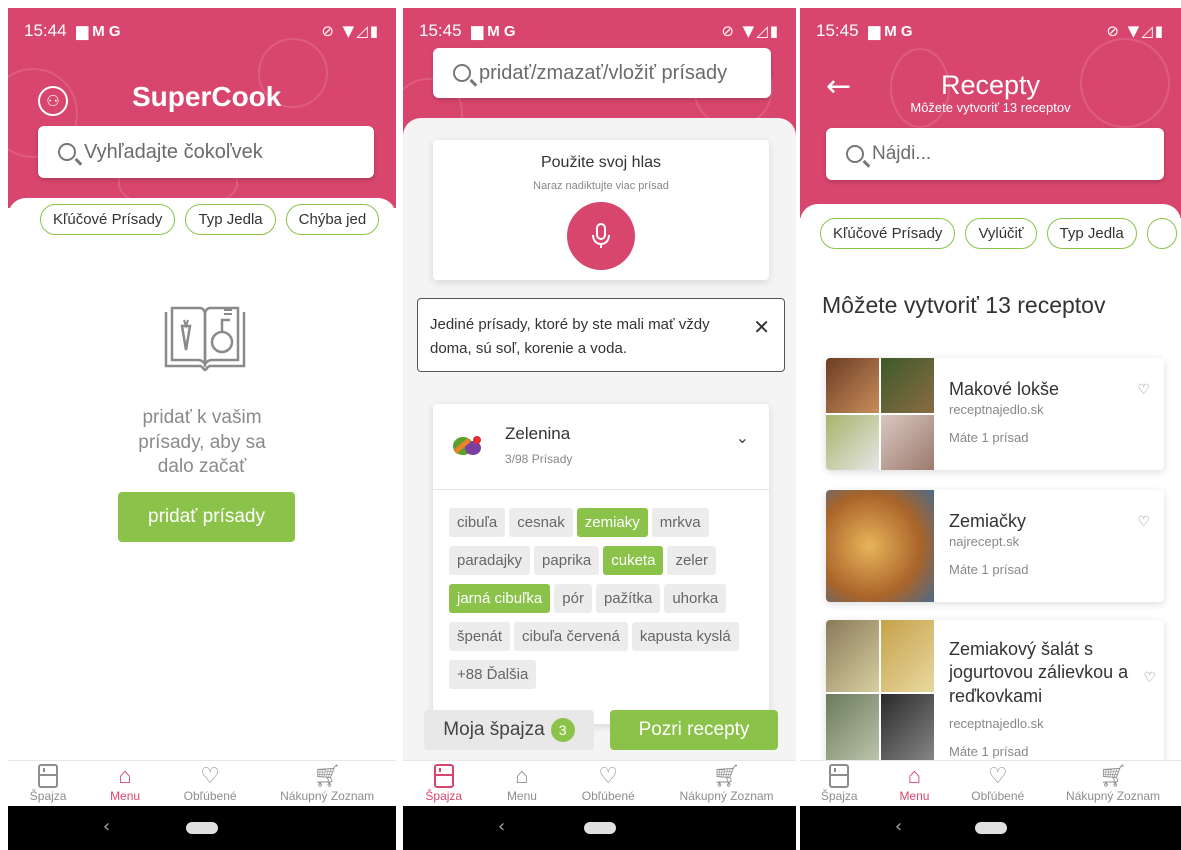  Describe the element at coordinates (761, 327) in the screenshot. I see `close-icon: ✕` at that location.